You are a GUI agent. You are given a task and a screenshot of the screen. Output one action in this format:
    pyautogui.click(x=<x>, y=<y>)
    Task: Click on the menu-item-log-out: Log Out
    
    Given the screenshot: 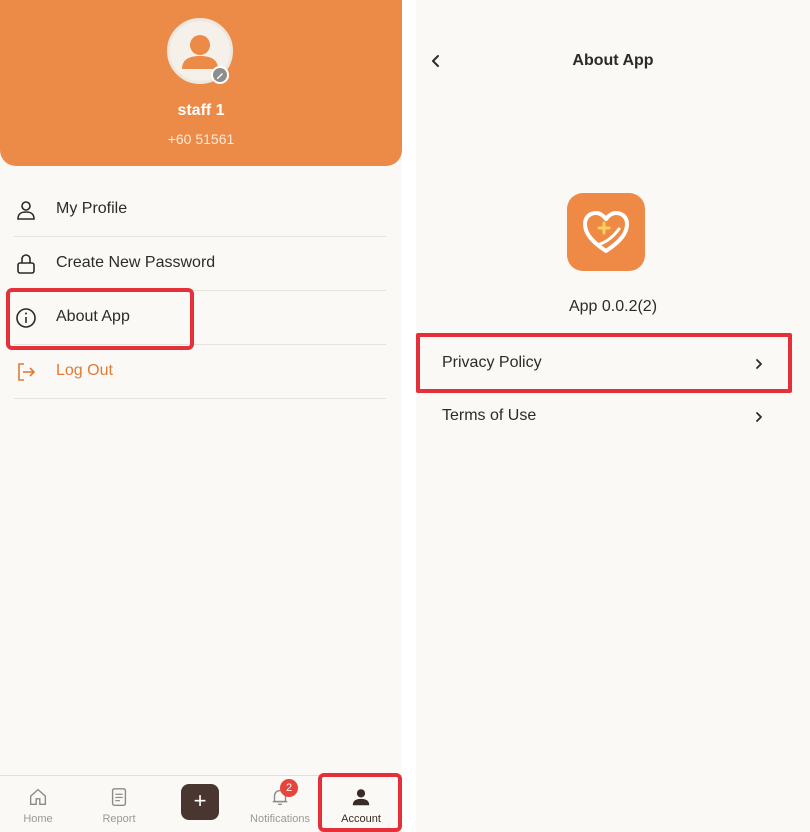 What is the action you would take?
    pyautogui.click(x=200, y=372)
    